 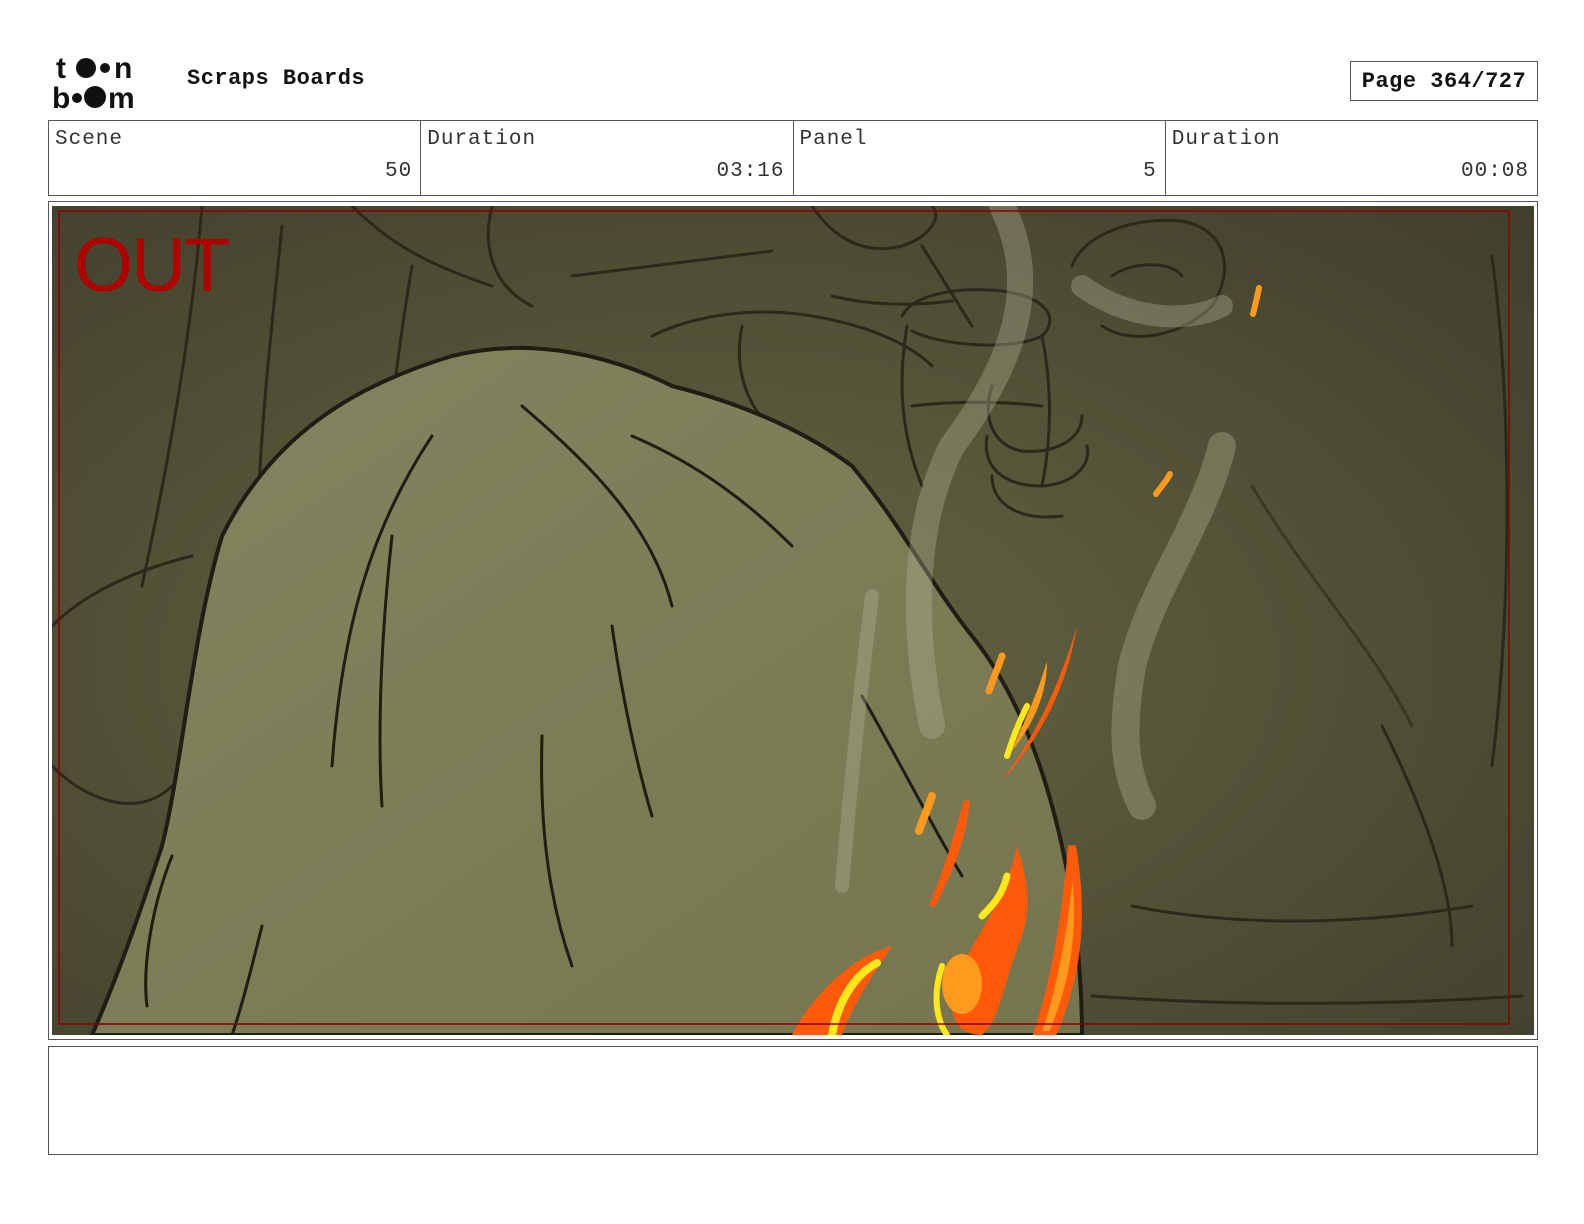 What do you see at coordinates (1150, 171) in the screenshot?
I see `panel-value: 5` at bounding box center [1150, 171].